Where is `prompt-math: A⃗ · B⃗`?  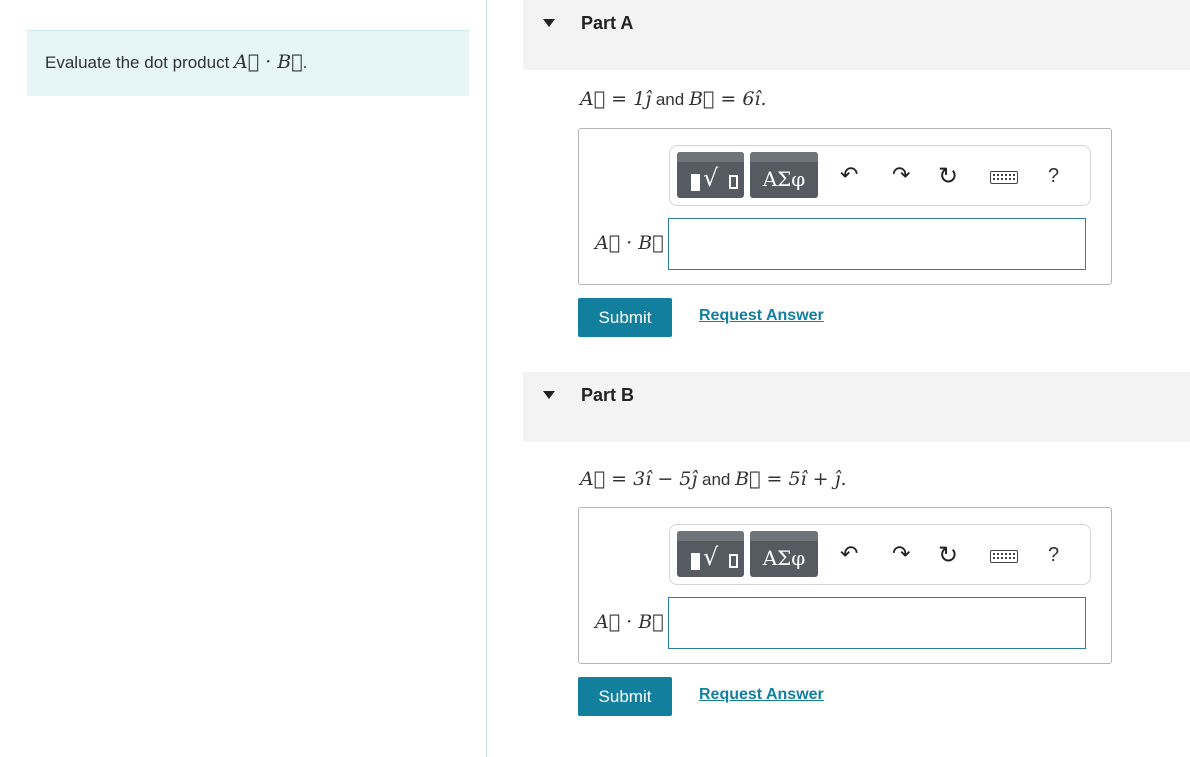 prompt-math: A⃗ · B⃗ is located at coordinates (268, 62).